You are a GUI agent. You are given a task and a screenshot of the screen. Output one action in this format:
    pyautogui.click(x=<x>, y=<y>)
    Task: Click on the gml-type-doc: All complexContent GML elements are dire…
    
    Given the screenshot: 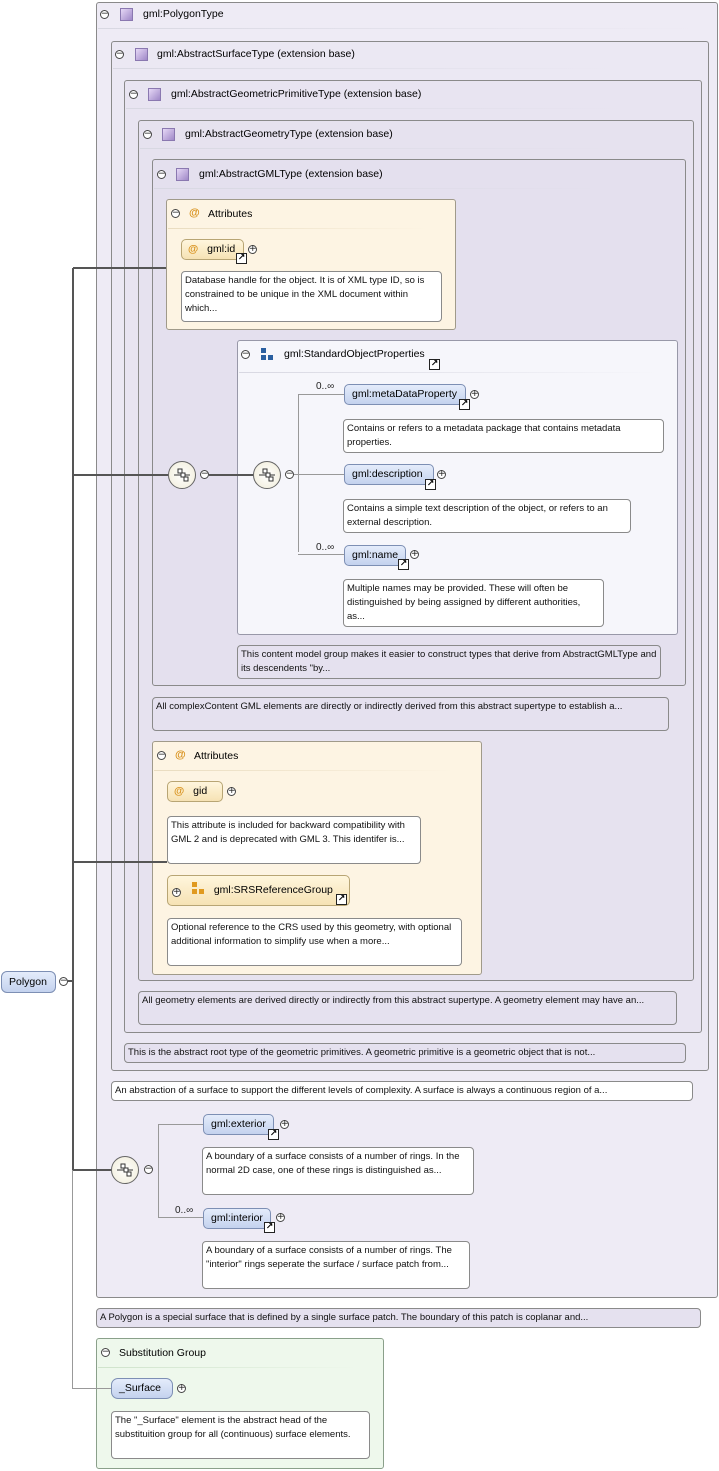 What is the action you would take?
    pyautogui.click(x=410, y=714)
    